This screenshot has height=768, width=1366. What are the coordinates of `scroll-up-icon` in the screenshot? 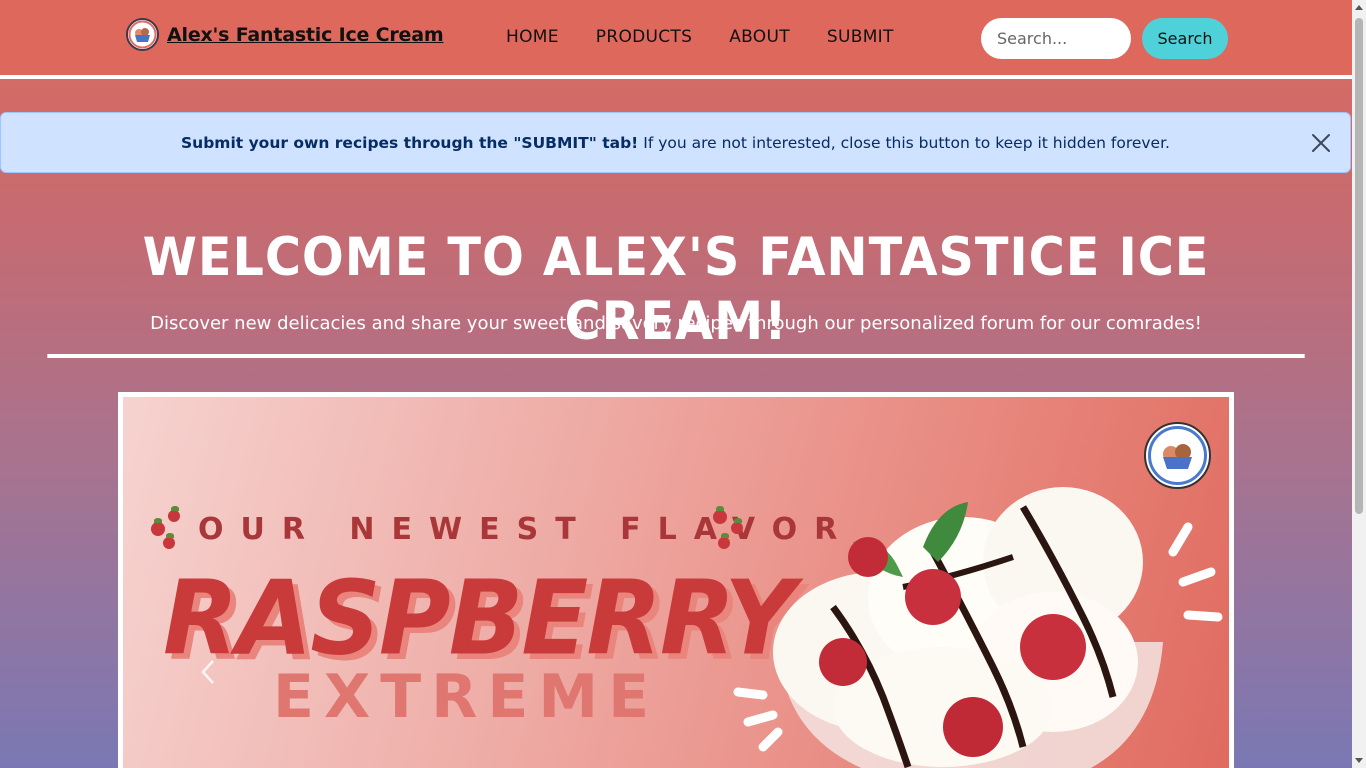 It's located at (1359, 7).